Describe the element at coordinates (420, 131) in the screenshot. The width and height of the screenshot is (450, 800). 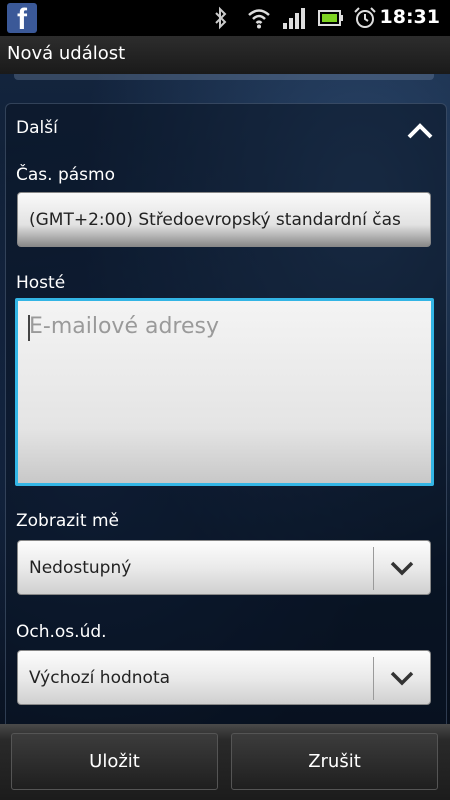
I see `chevron-up-icon` at that location.